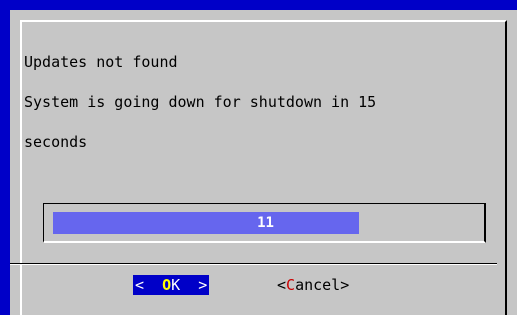 The height and width of the screenshot is (315, 517). I want to click on cancel-button: <Cancel>, so click(313, 285).